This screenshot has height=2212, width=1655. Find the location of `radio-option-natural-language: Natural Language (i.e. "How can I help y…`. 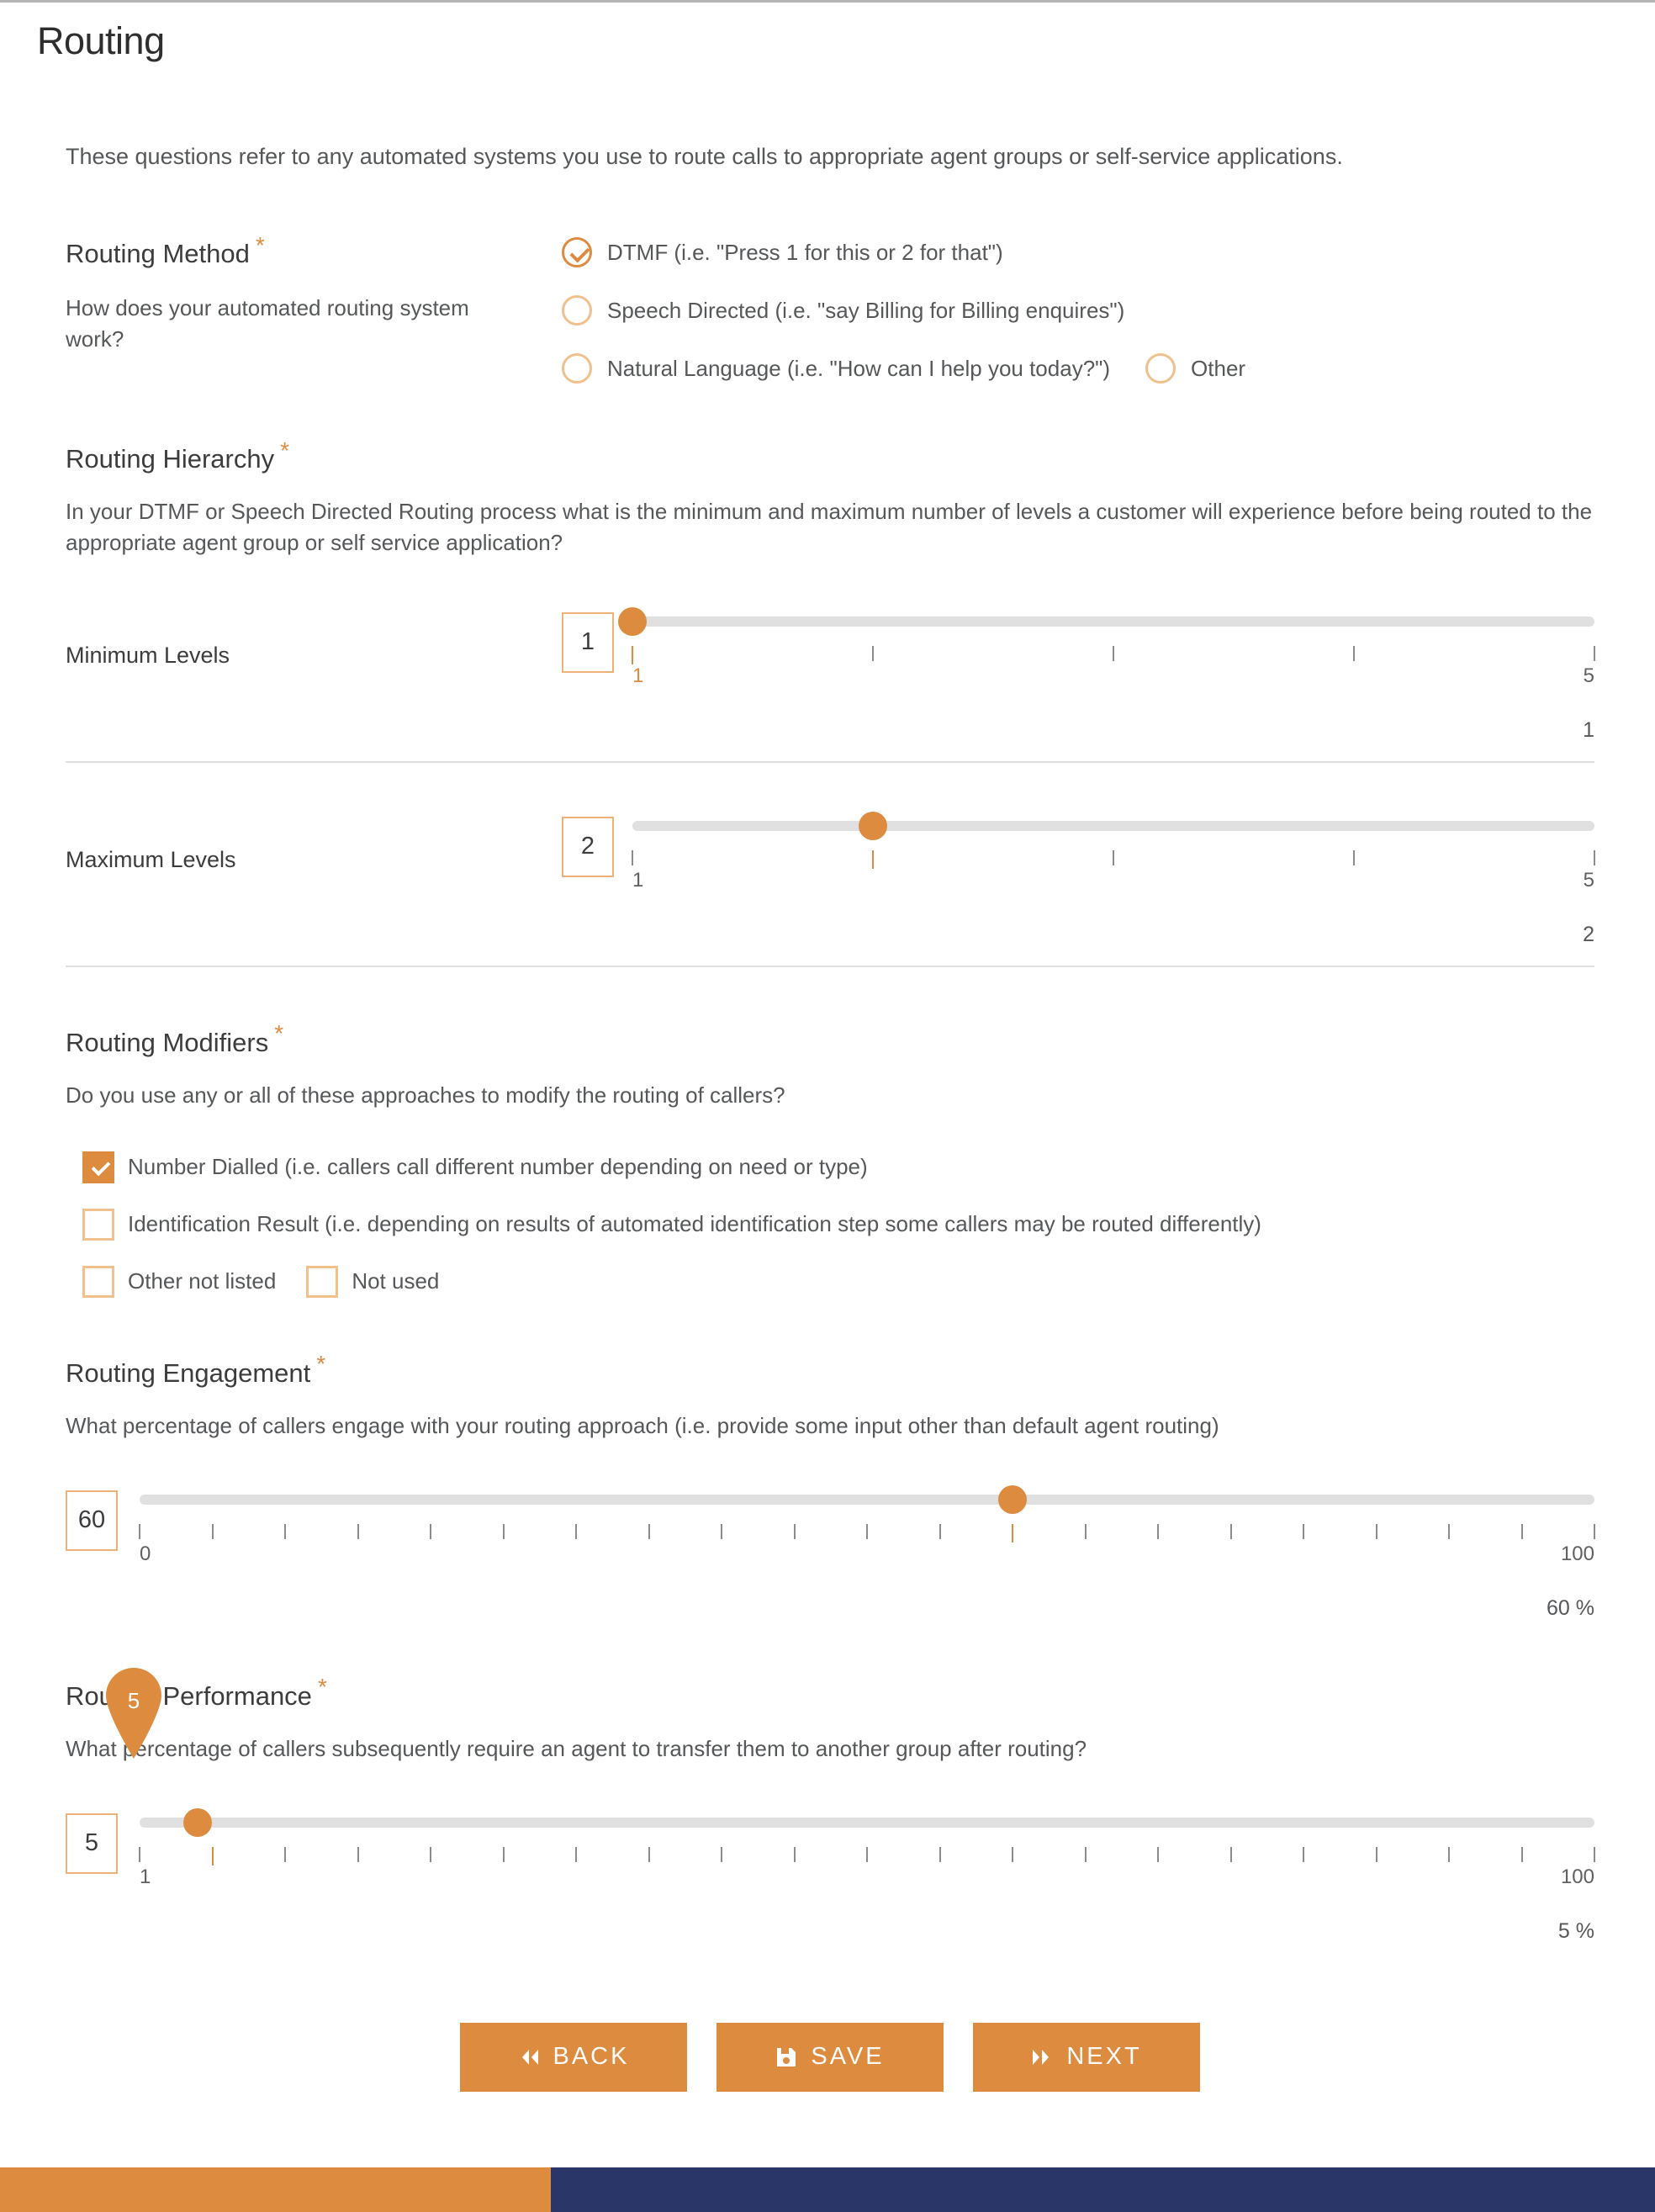

radio-option-natural-language: Natural Language (i.e. "How can I help y… is located at coordinates (836, 368).